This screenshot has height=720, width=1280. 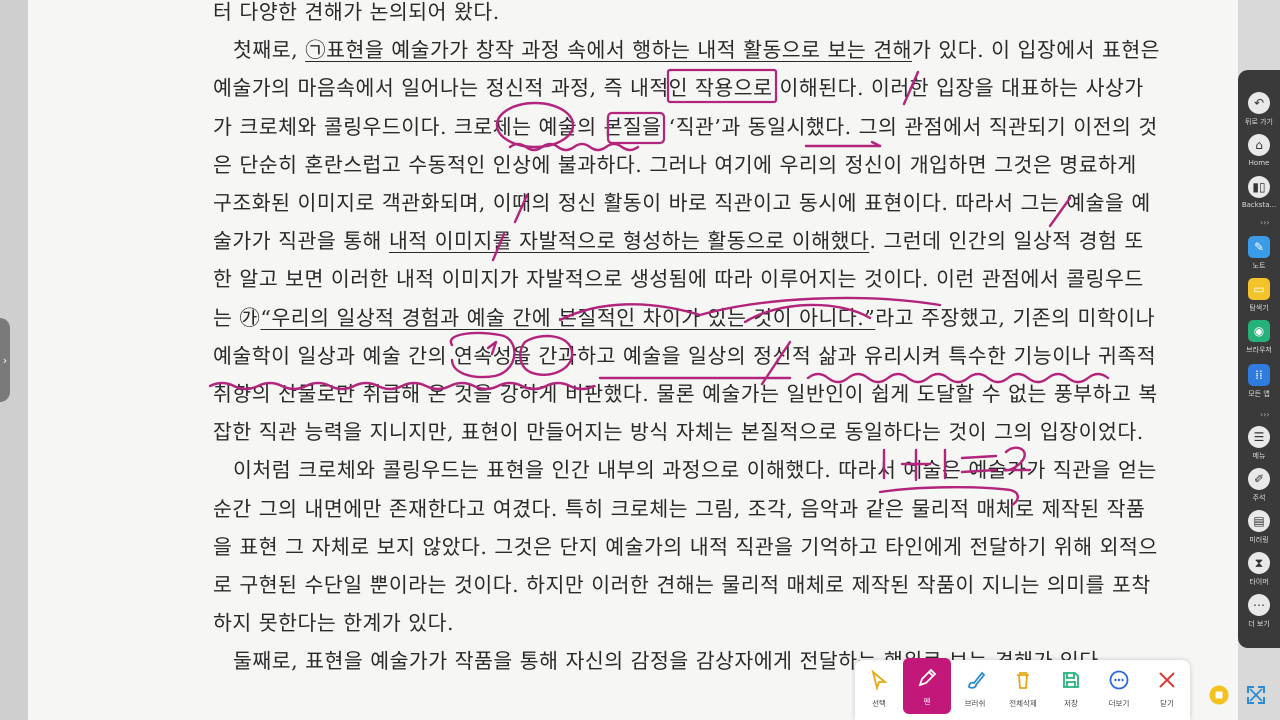 I want to click on text-run: 첫째로,, so click(x=269, y=50).